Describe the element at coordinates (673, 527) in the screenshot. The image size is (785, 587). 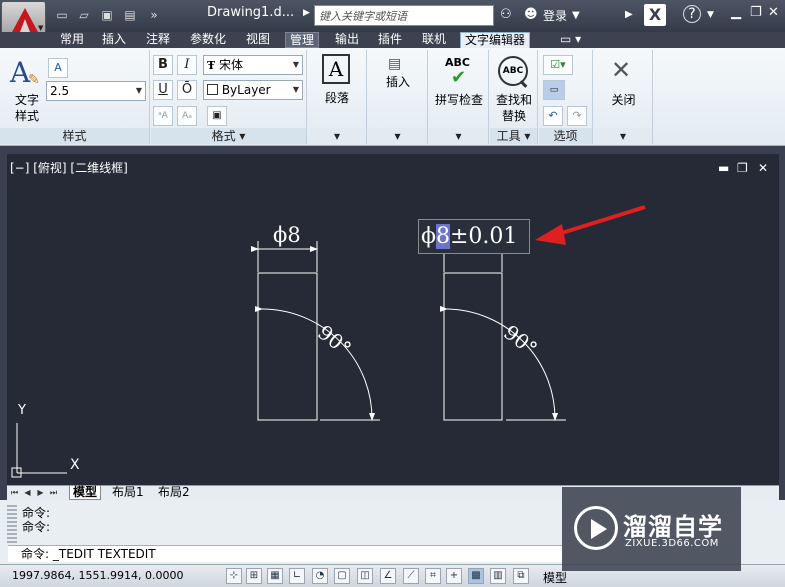
I see `watermark-title: 溜溜自学` at that location.